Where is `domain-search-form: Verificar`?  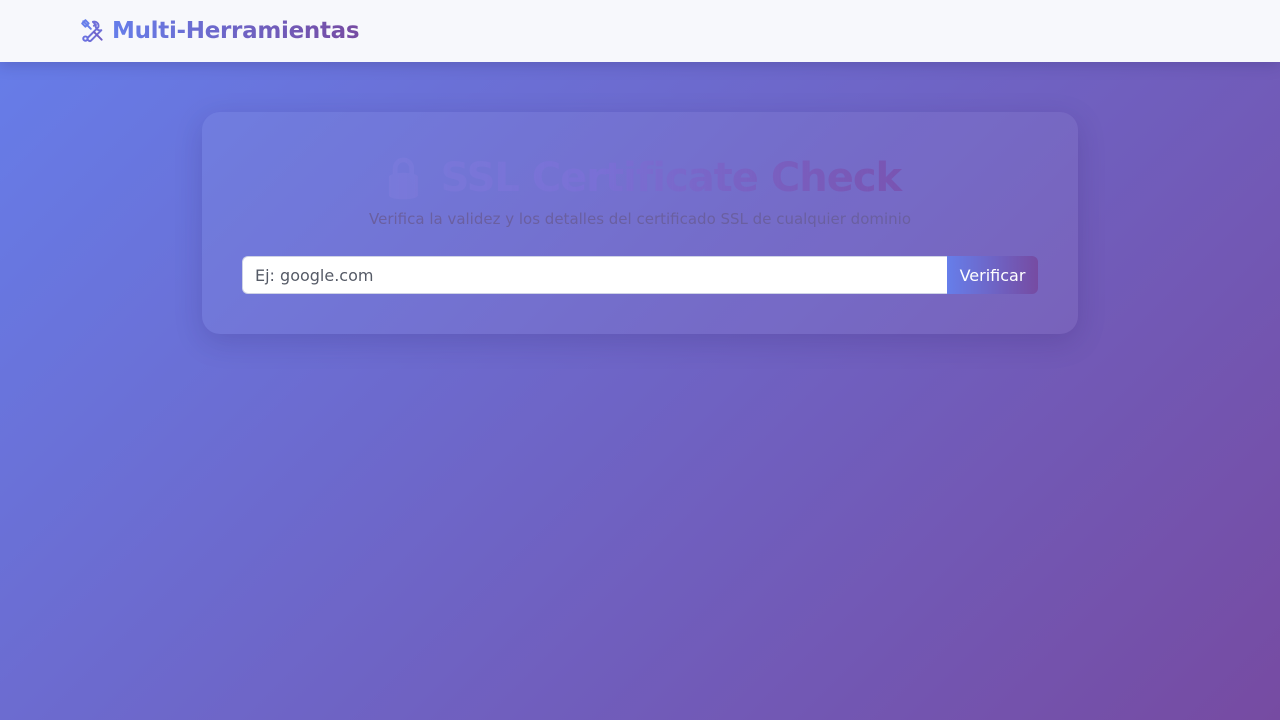 domain-search-form: Verificar is located at coordinates (640, 275).